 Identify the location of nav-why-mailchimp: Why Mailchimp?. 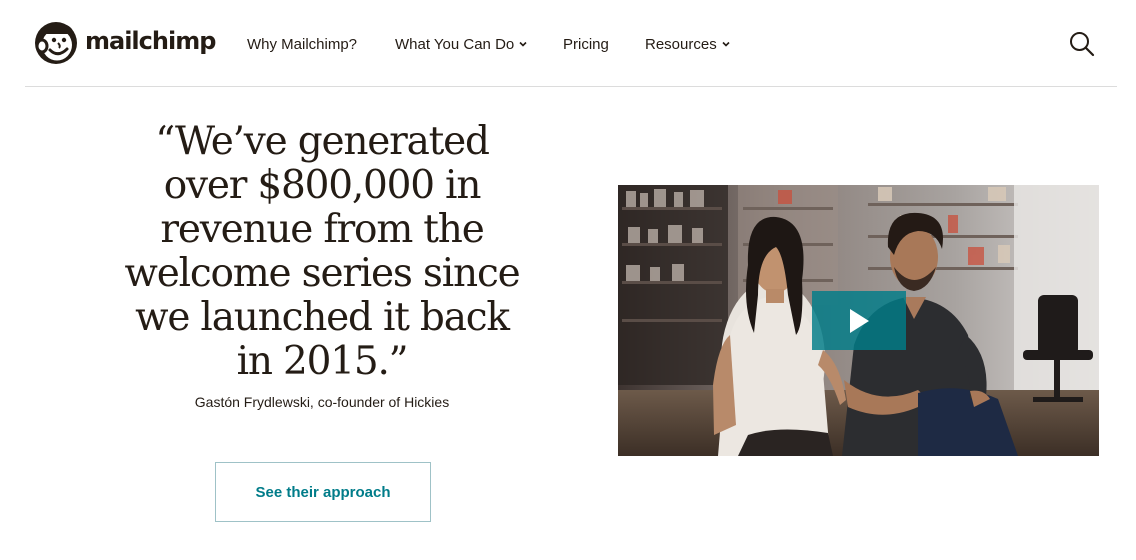
(302, 44).